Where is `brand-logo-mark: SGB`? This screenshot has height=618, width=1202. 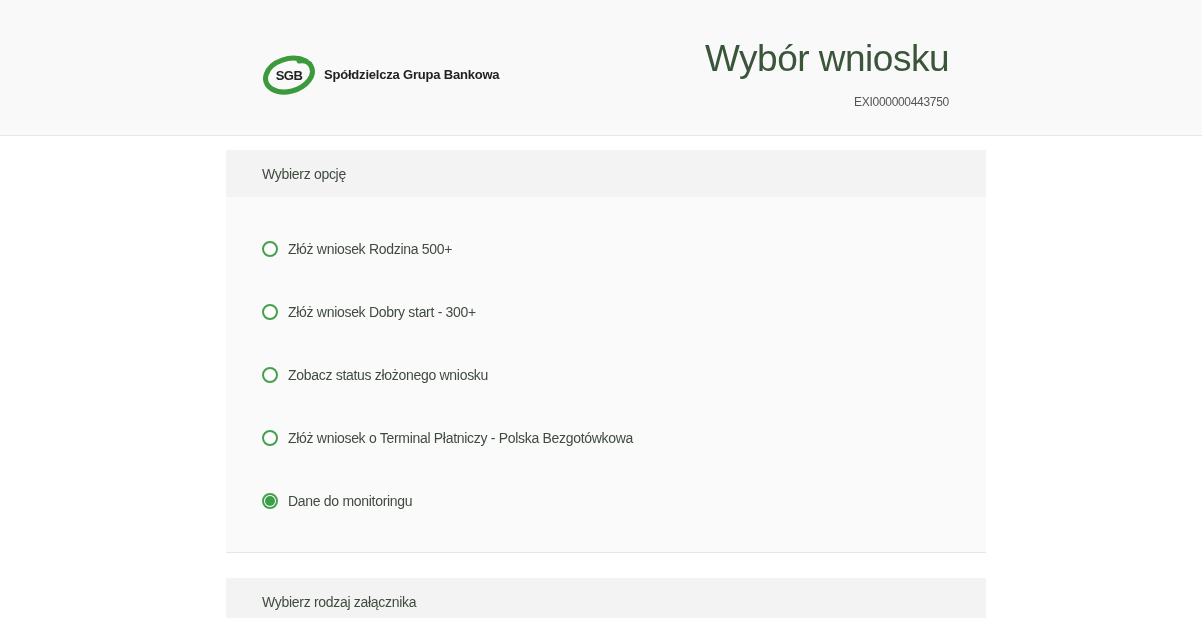
brand-logo-mark: SGB is located at coordinates (290, 74).